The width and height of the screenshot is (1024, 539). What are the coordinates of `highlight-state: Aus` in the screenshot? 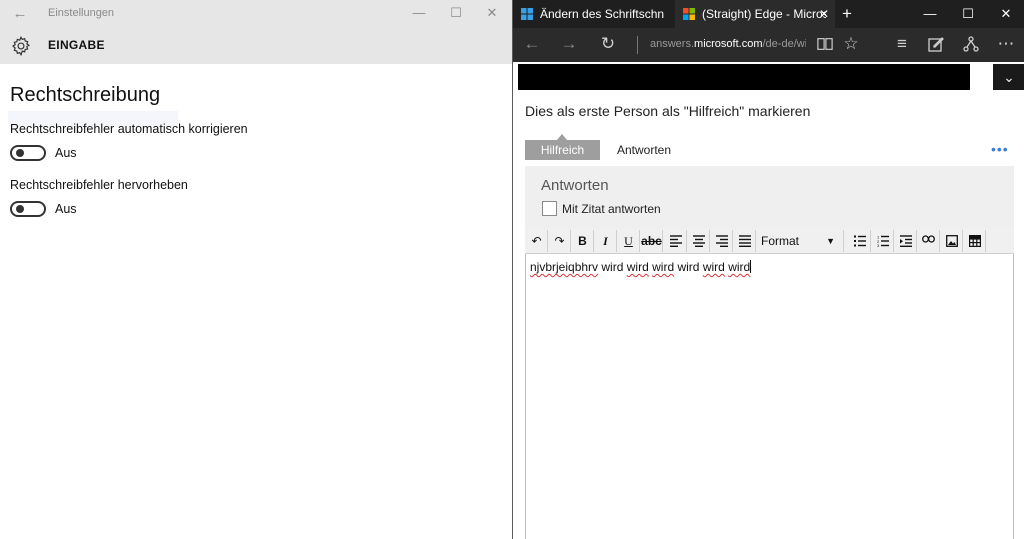 It's located at (66, 209).